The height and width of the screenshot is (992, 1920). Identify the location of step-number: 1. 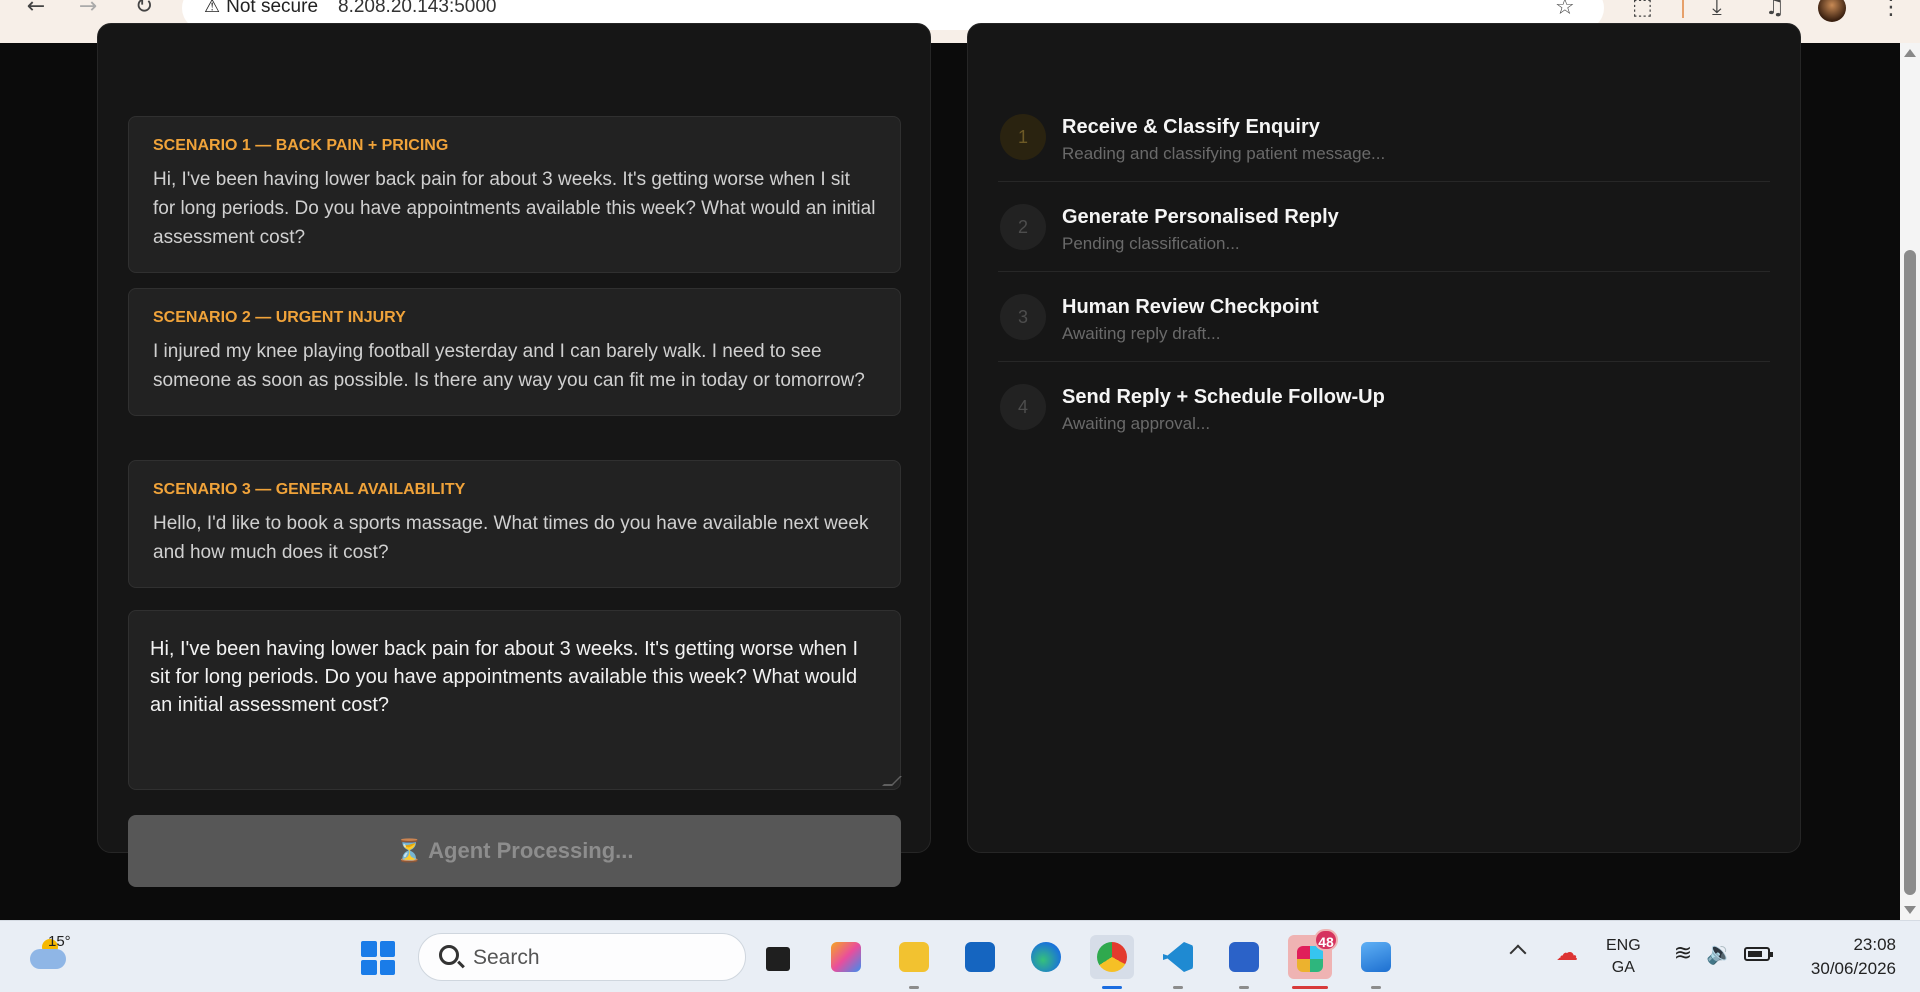
(1023, 137).